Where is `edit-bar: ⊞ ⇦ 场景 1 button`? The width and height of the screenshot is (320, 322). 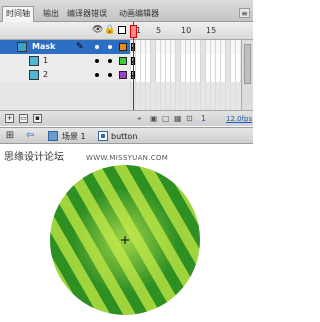
edit-bar: ⊞ ⇦ 场景 1 button is located at coordinates (126, 135).